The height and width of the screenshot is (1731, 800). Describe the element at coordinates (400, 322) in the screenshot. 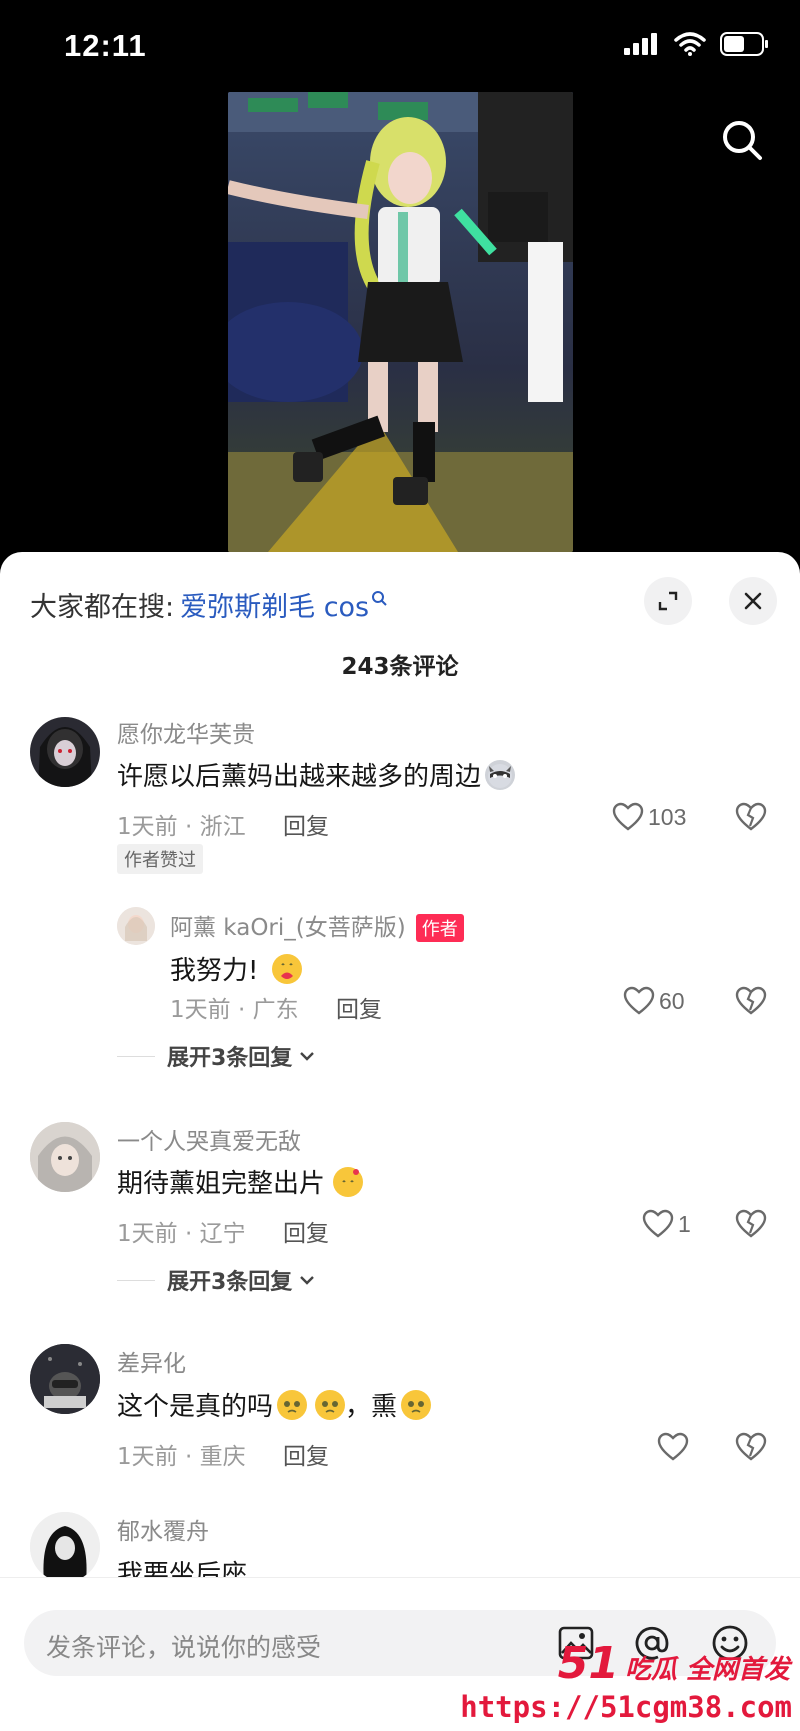

I see `cosplay-photo` at that location.